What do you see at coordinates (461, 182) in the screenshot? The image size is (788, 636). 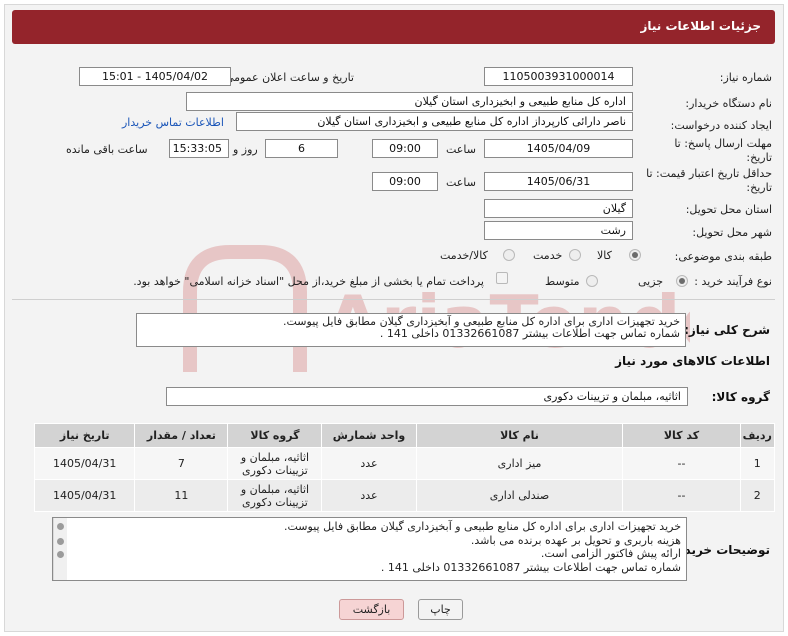 I see `validity-time-label: ساعت` at bounding box center [461, 182].